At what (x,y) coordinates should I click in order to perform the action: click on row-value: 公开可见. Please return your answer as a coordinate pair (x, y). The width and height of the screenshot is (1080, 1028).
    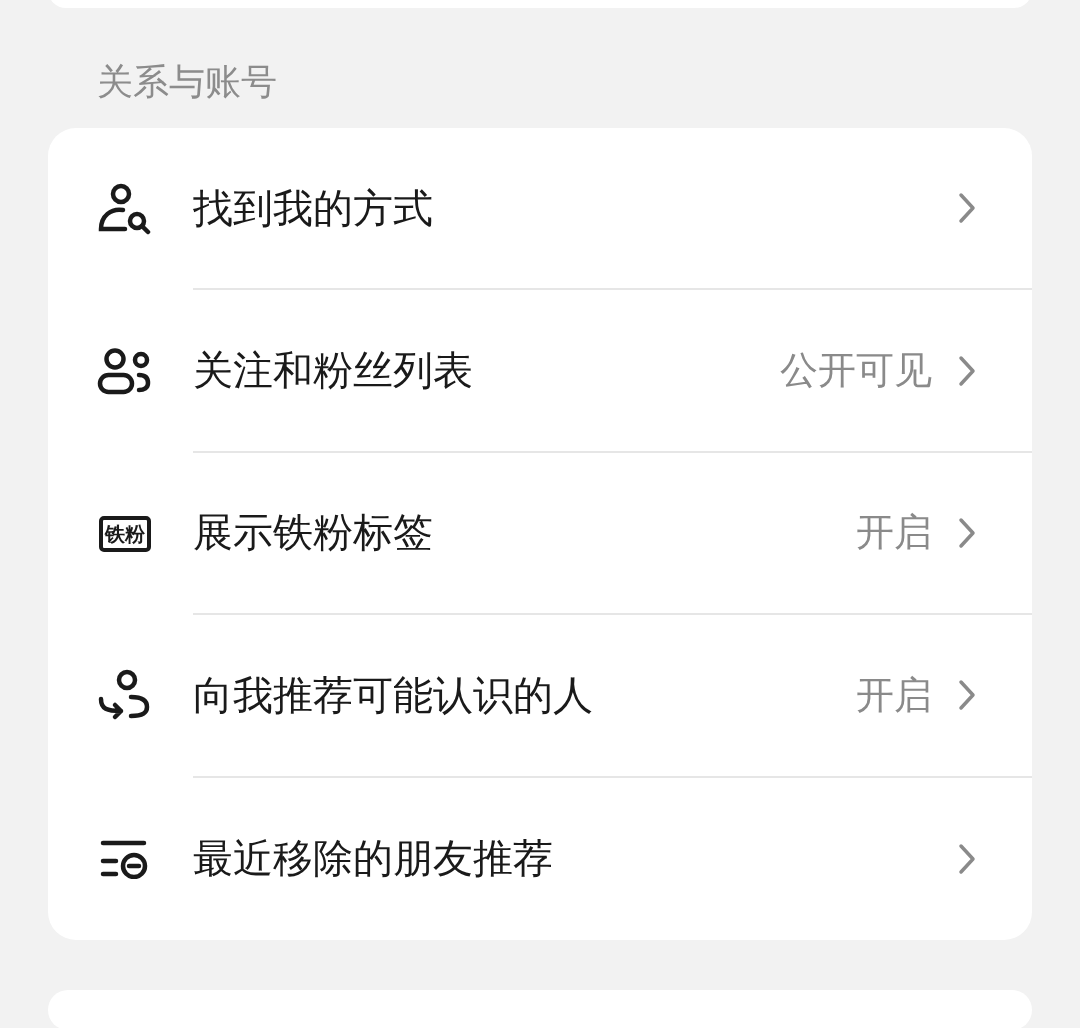
    Looking at the image, I should click on (856, 371).